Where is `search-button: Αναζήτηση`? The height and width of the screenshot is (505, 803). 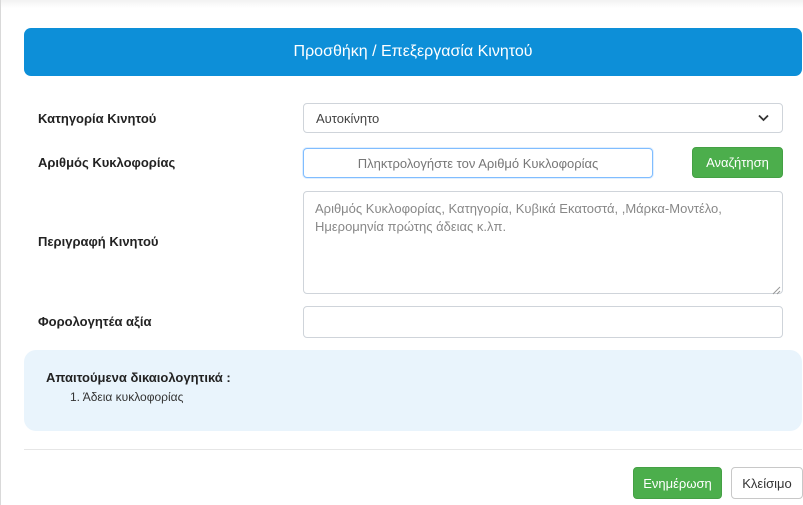 search-button: Αναζήτηση is located at coordinates (737, 162).